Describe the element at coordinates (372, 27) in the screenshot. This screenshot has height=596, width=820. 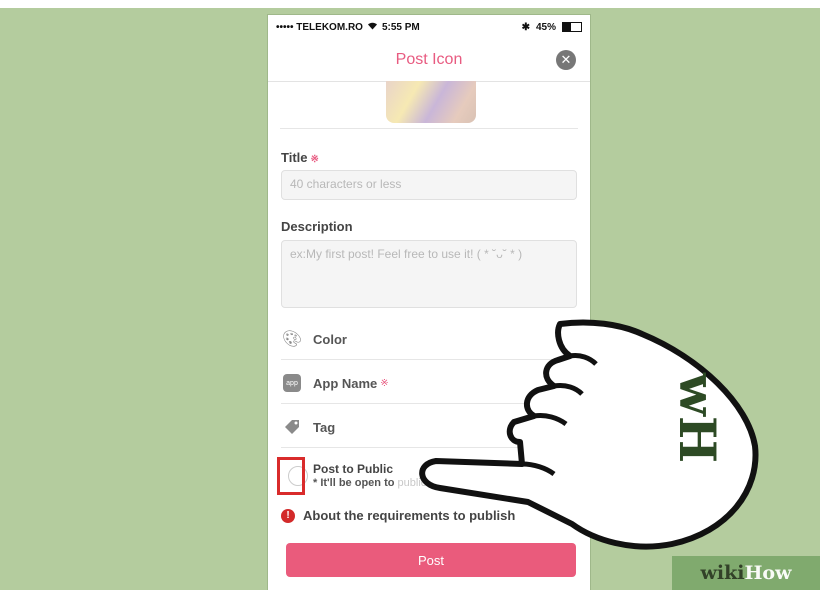
I see `wifi-icon` at that location.